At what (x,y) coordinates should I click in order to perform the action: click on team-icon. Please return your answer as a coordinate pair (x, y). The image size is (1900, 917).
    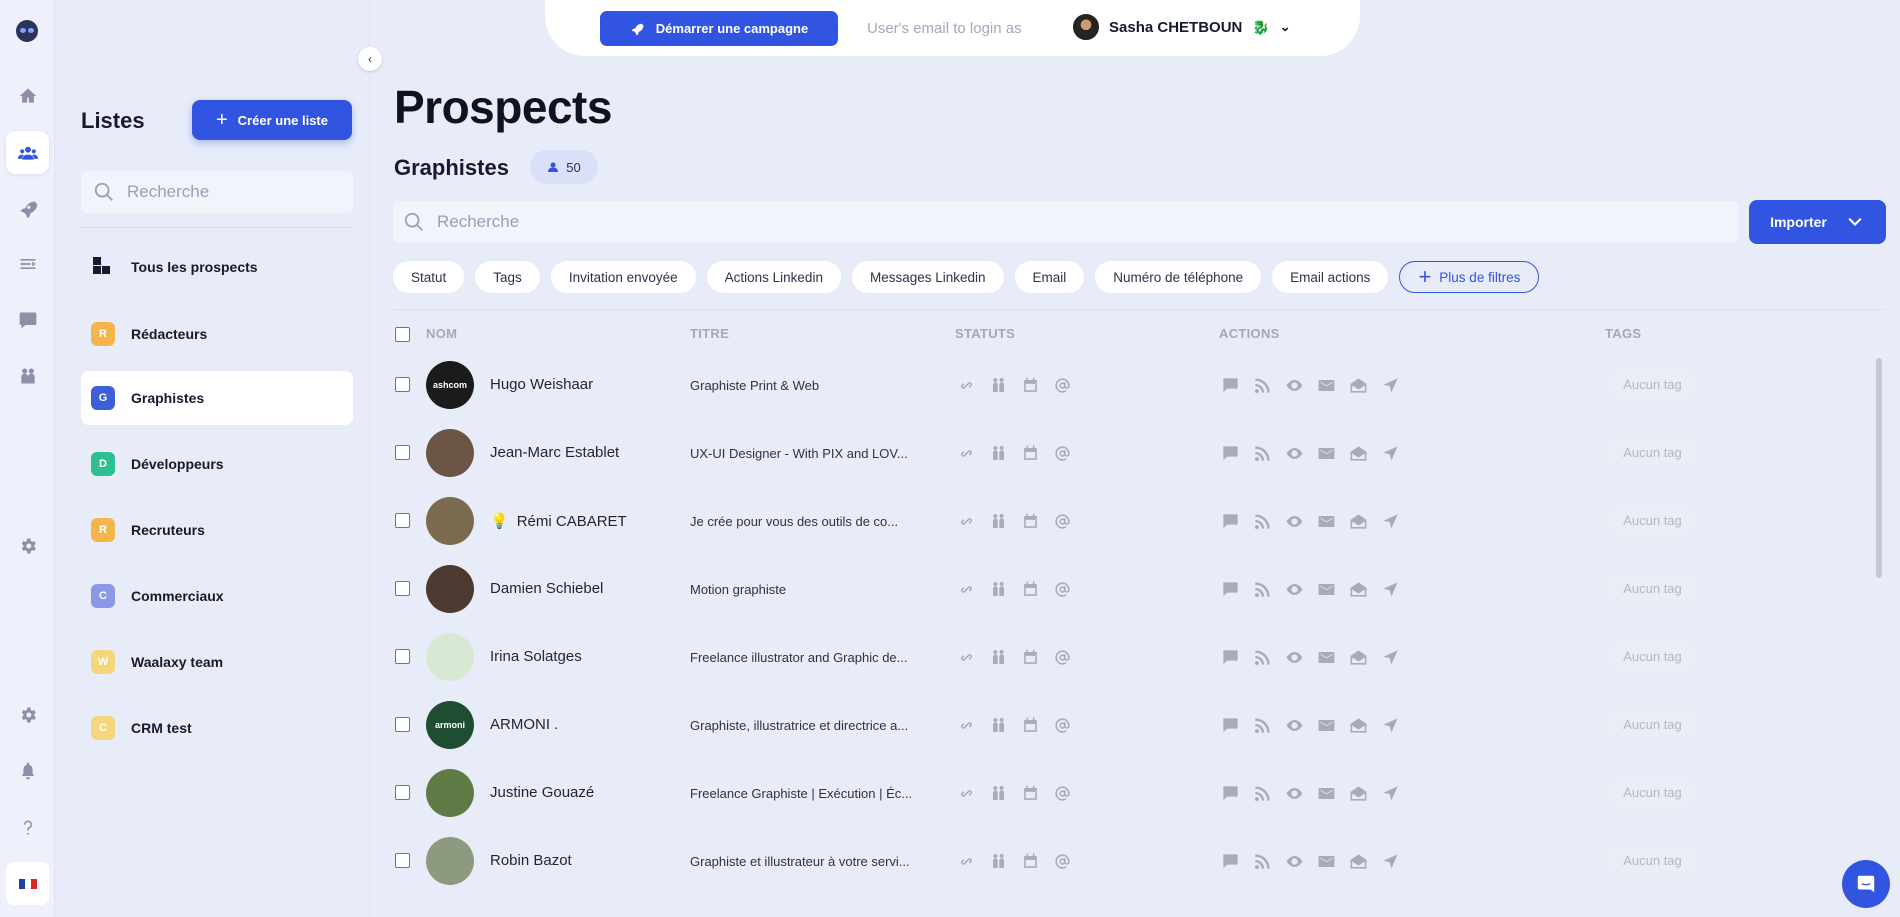
    Looking at the image, I should click on (27, 375).